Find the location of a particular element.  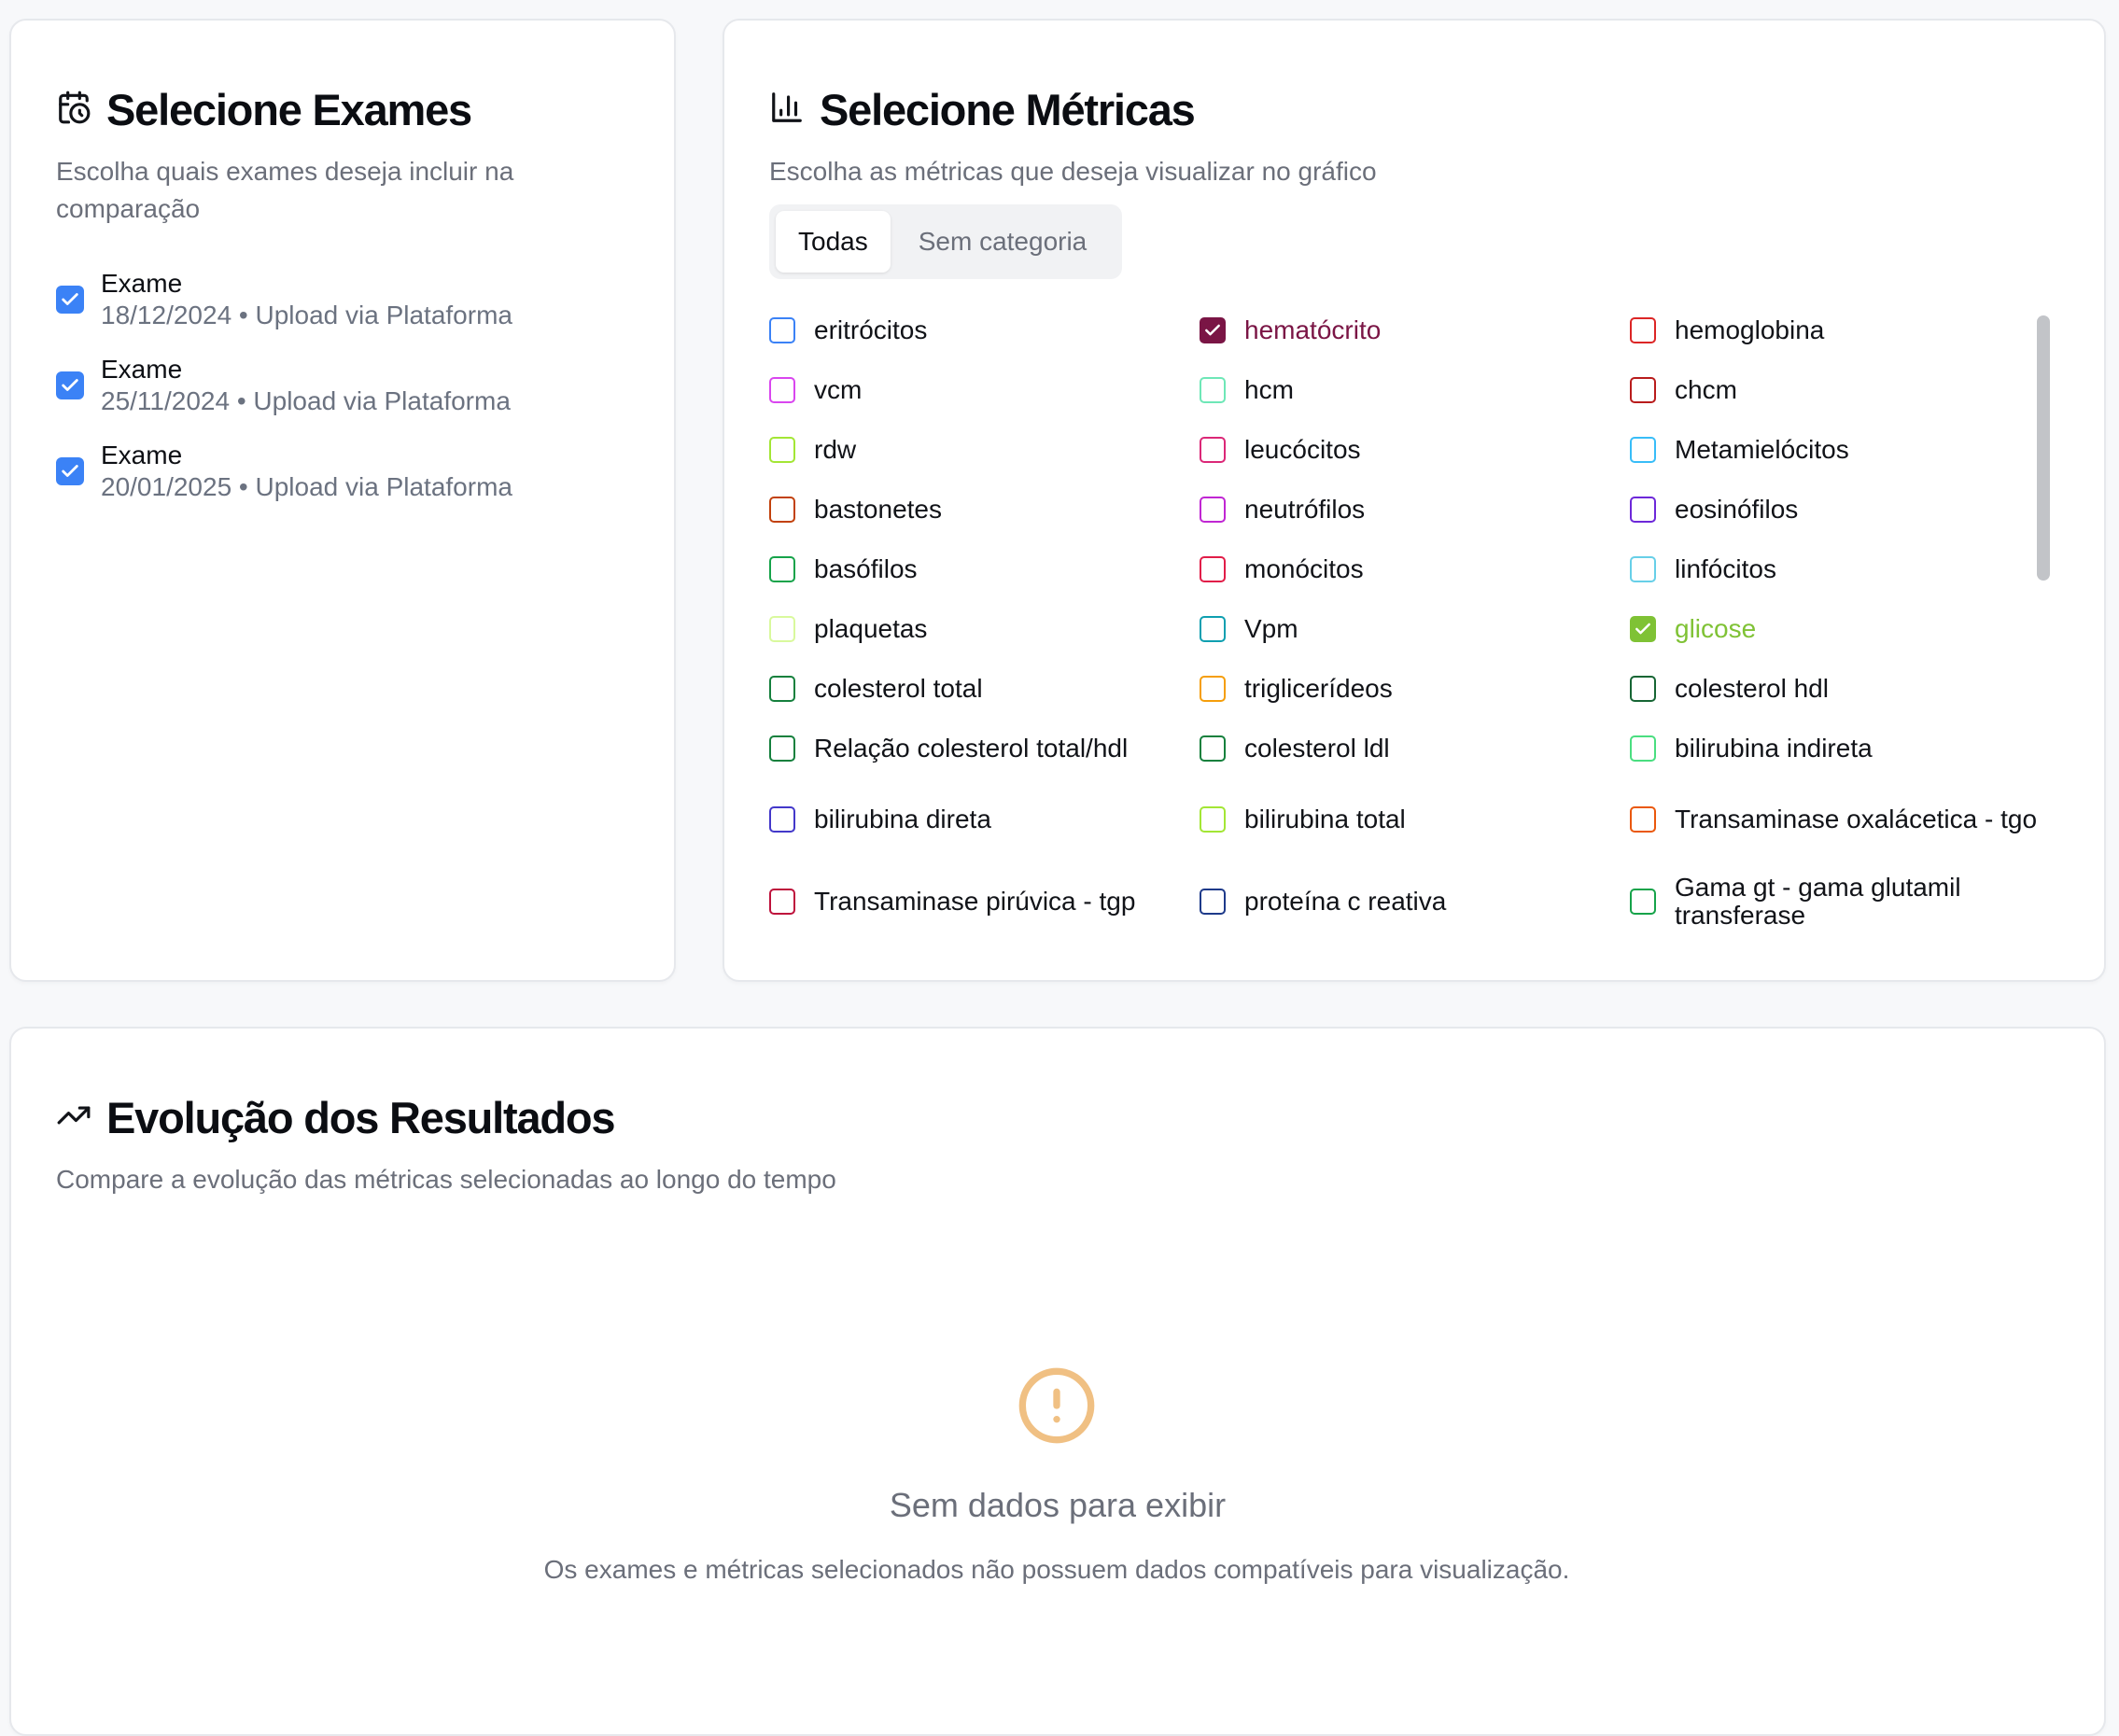

exam-meta: 18/12/2024 • Upload via Plataforma is located at coordinates (307, 315).